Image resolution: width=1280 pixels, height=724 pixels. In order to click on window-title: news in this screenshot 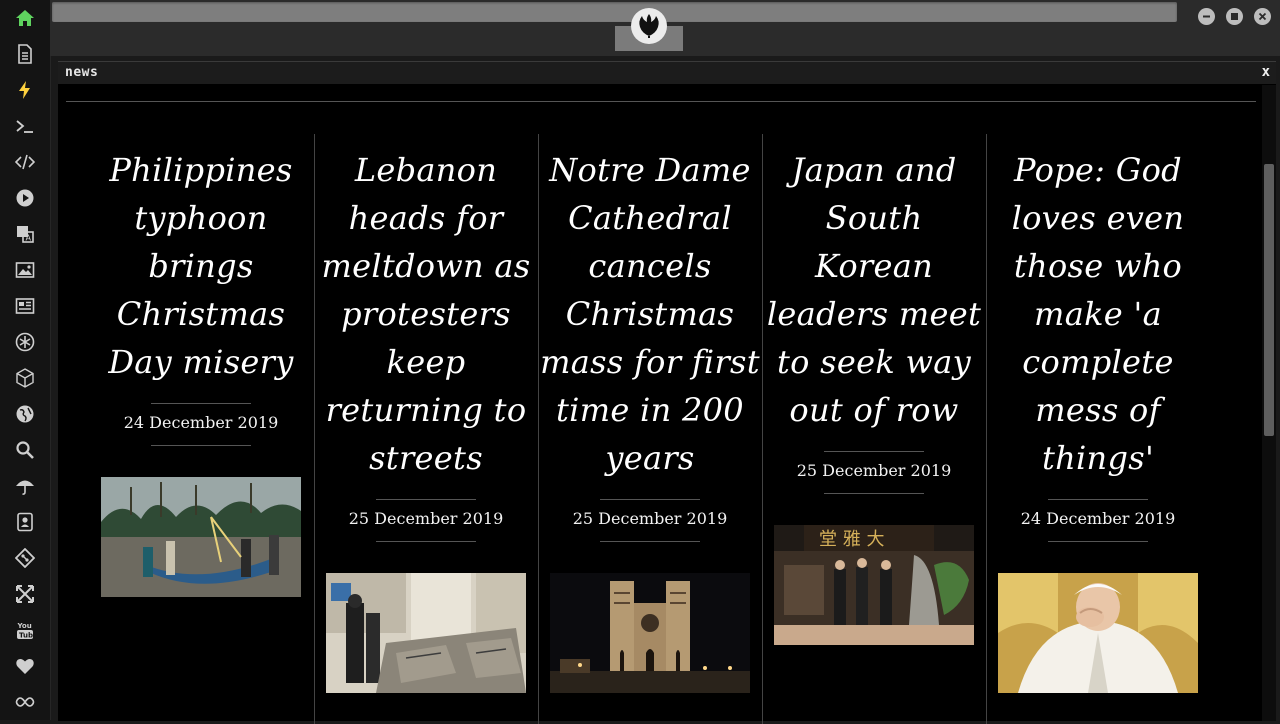, I will do `click(82, 72)`.